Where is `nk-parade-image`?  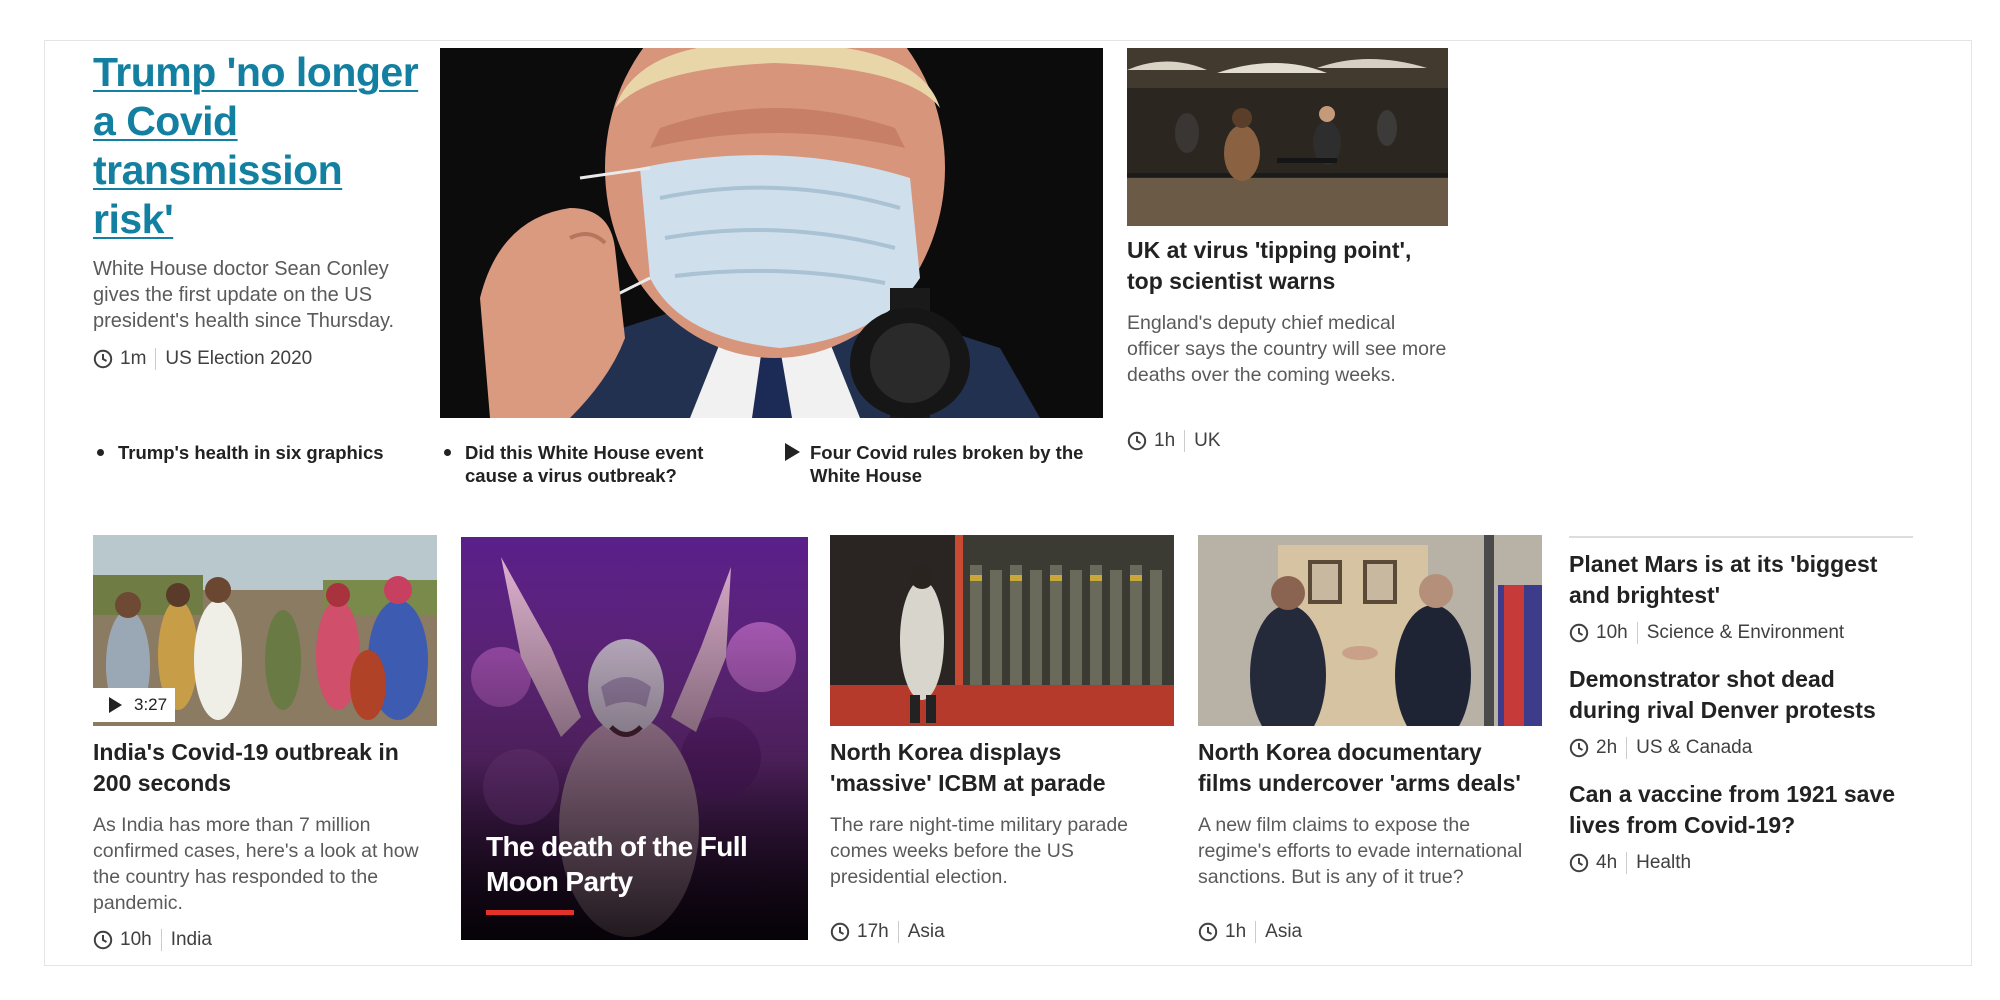
nk-parade-image is located at coordinates (1002, 630).